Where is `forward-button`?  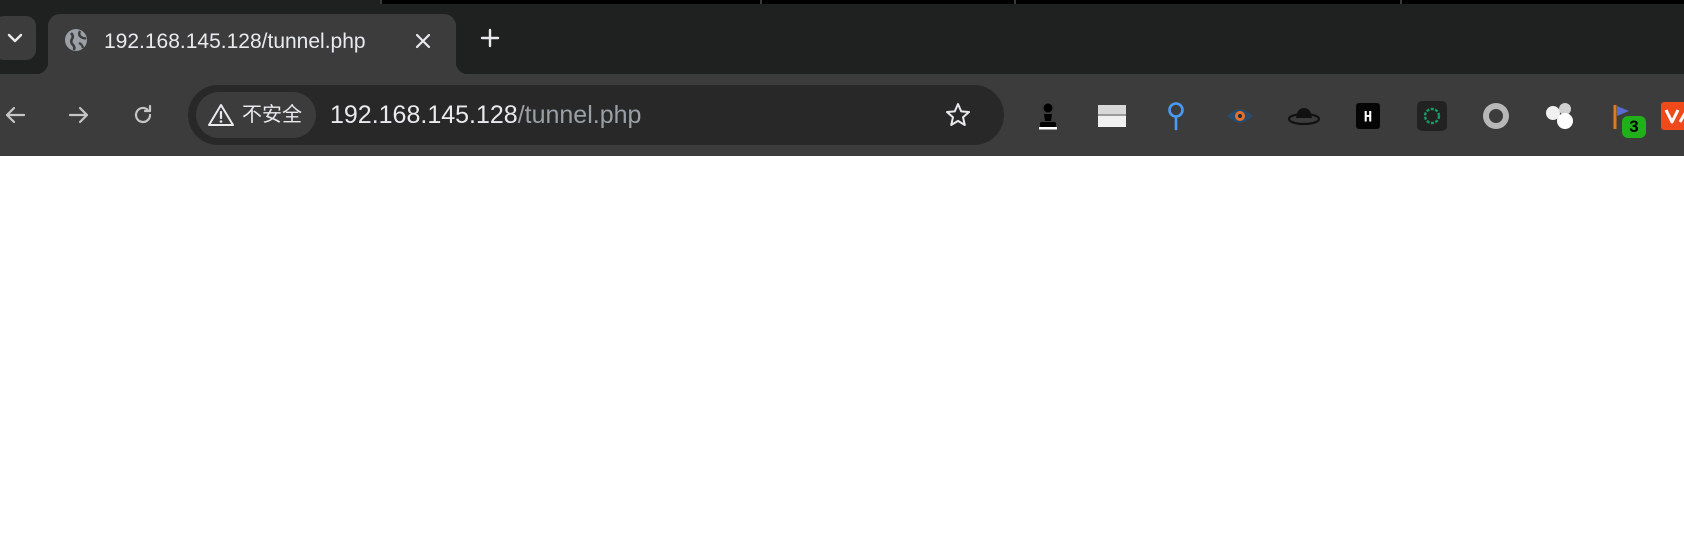 forward-button is located at coordinates (79, 115).